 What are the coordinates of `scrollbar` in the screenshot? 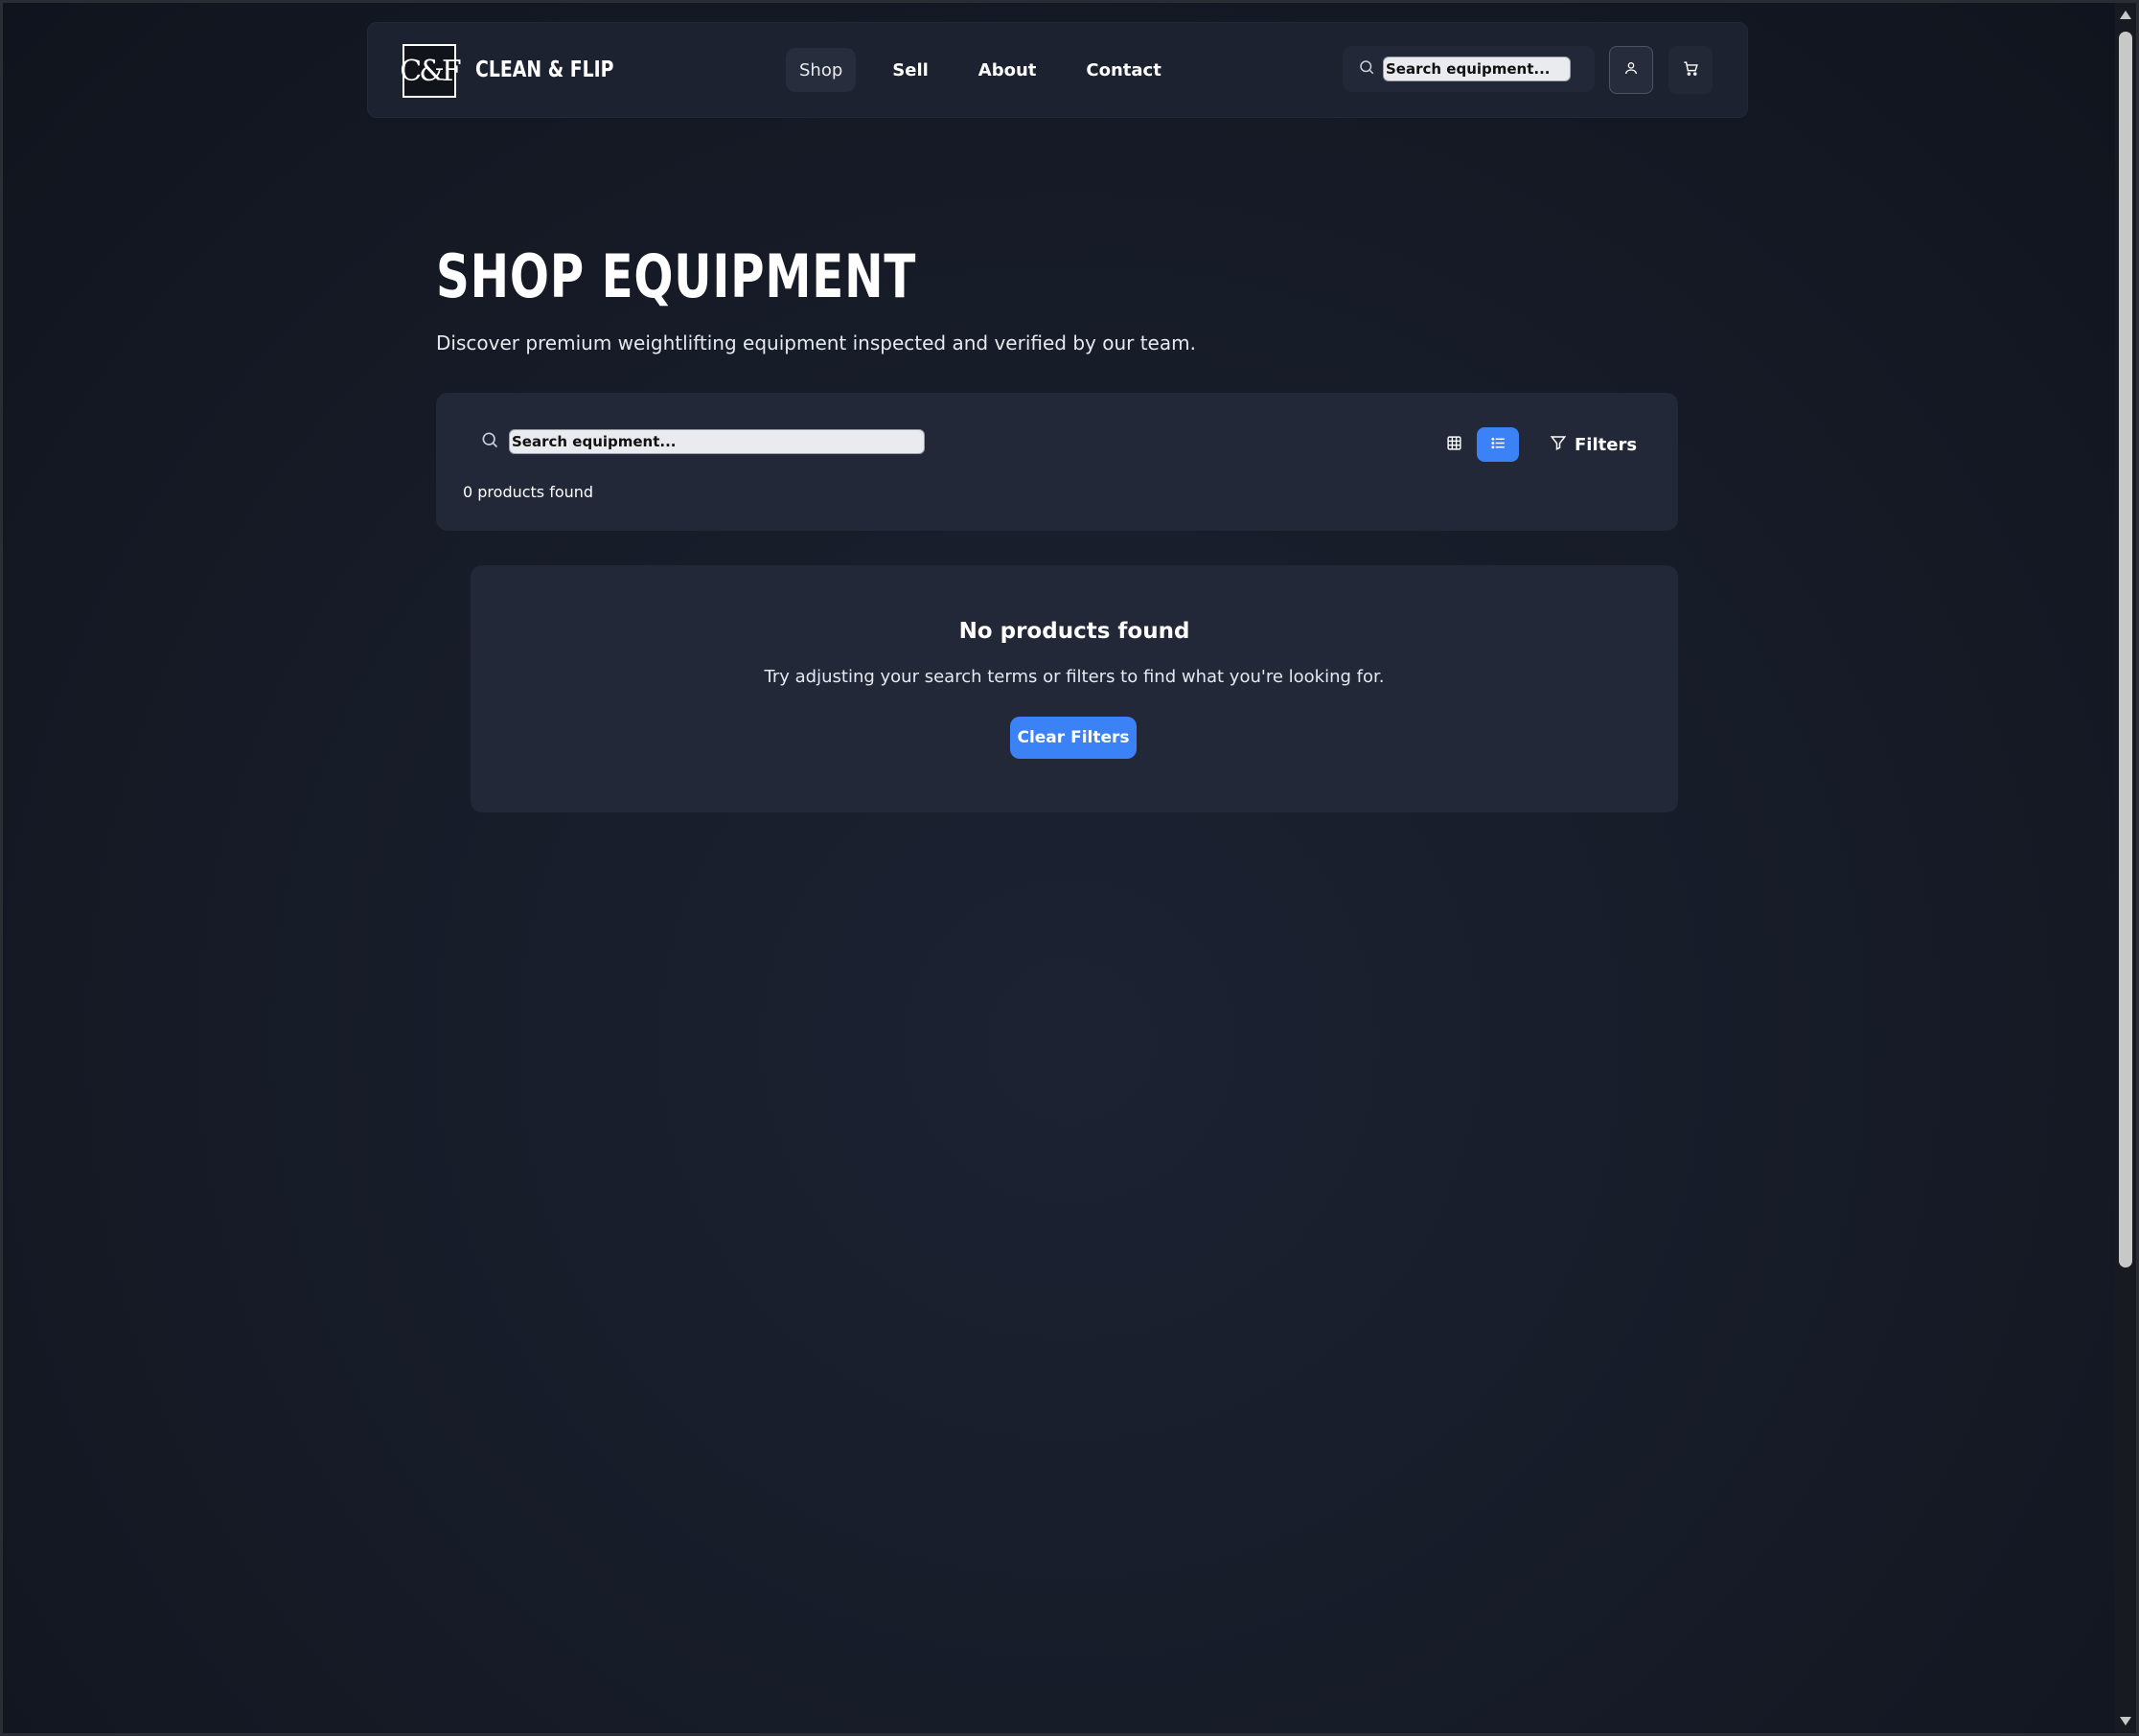 It's located at (2125, 868).